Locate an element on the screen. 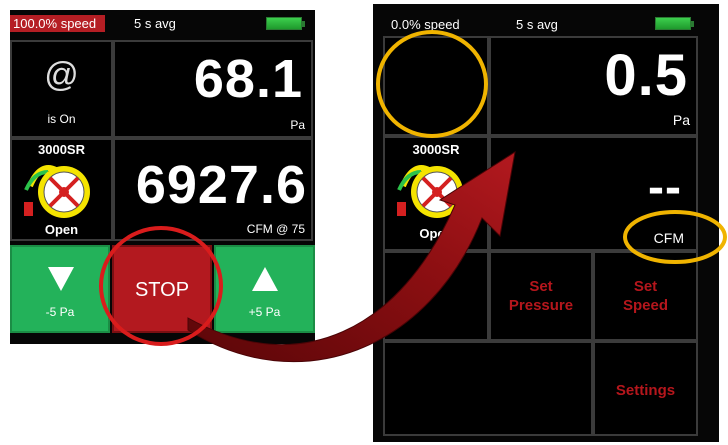 The height and width of the screenshot is (445, 728). cfm-highlight-circle is located at coordinates (675, 237).